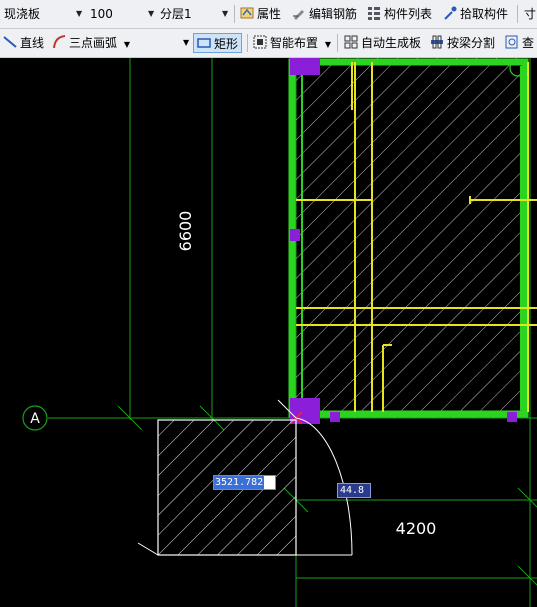 Image resolution: width=537 pixels, height=607 pixels. I want to click on slab-grid-icon, so click(351, 42).